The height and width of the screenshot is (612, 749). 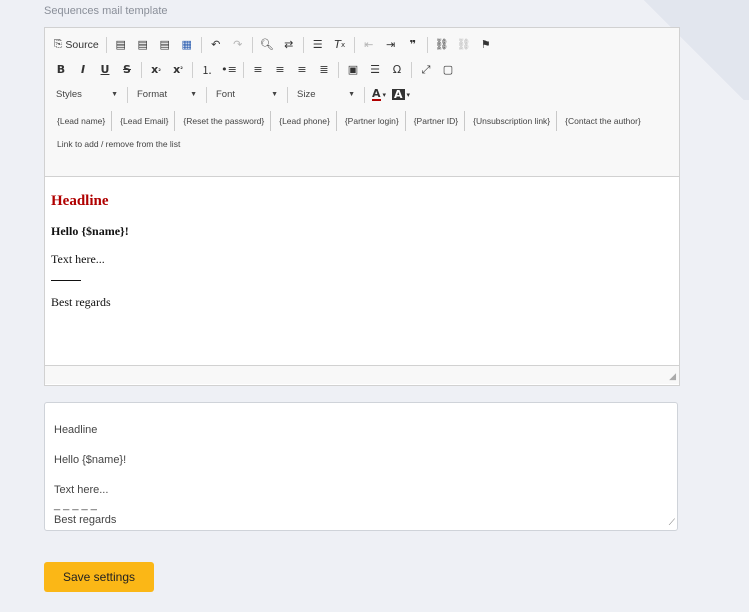 What do you see at coordinates (229, 70) in the screenshot?
I see `bulleted-list-icon: •≡` at bounding box center [229, 70].